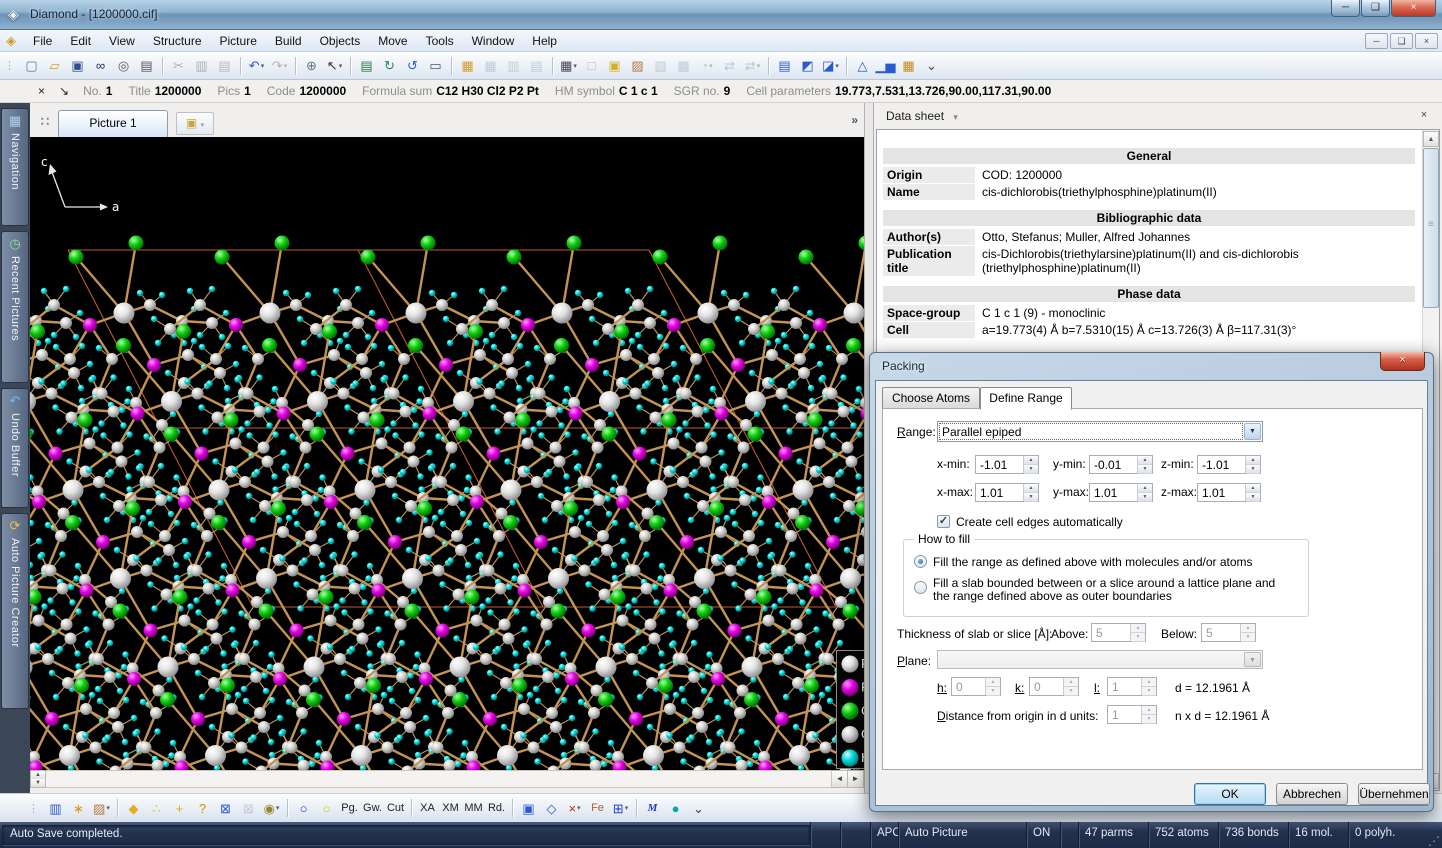 This screenshot has width=1442, height=848. I want to click on picture-wand-icon: ▨ ▾, so click(101, 808).